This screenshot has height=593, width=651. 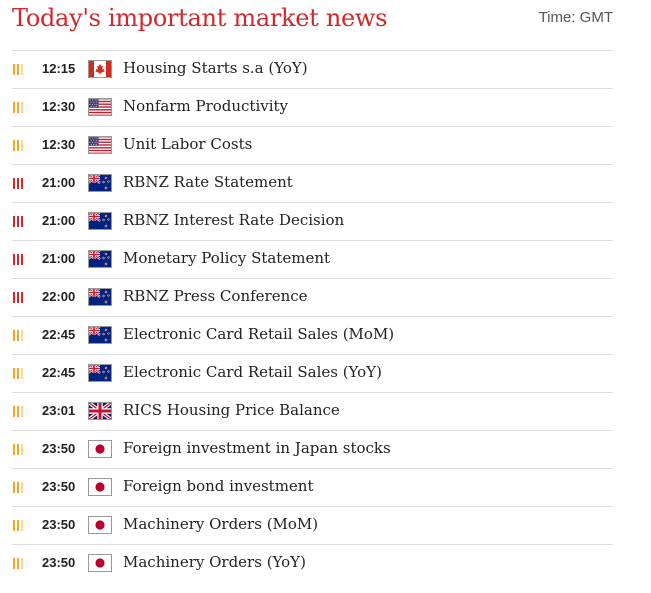 I want to click on event-row: 12:30 Nonfarm Productivity, so click(x=312, y=108).